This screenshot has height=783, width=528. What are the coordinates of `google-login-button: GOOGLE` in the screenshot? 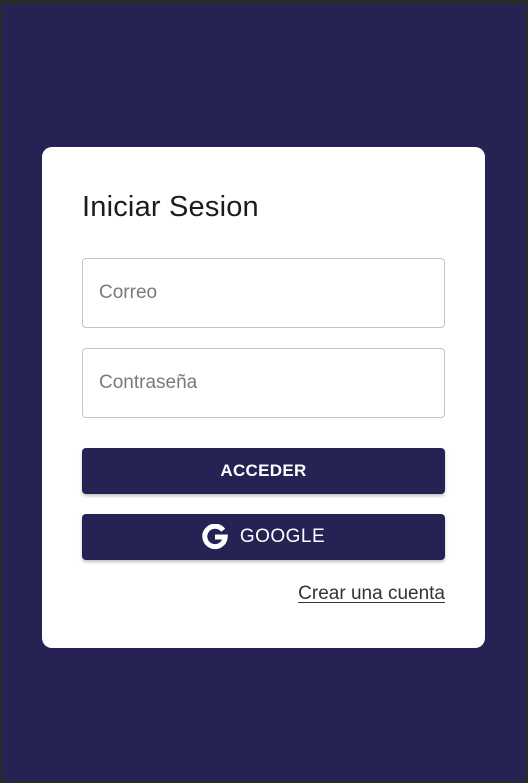 It's located at (263, 537).